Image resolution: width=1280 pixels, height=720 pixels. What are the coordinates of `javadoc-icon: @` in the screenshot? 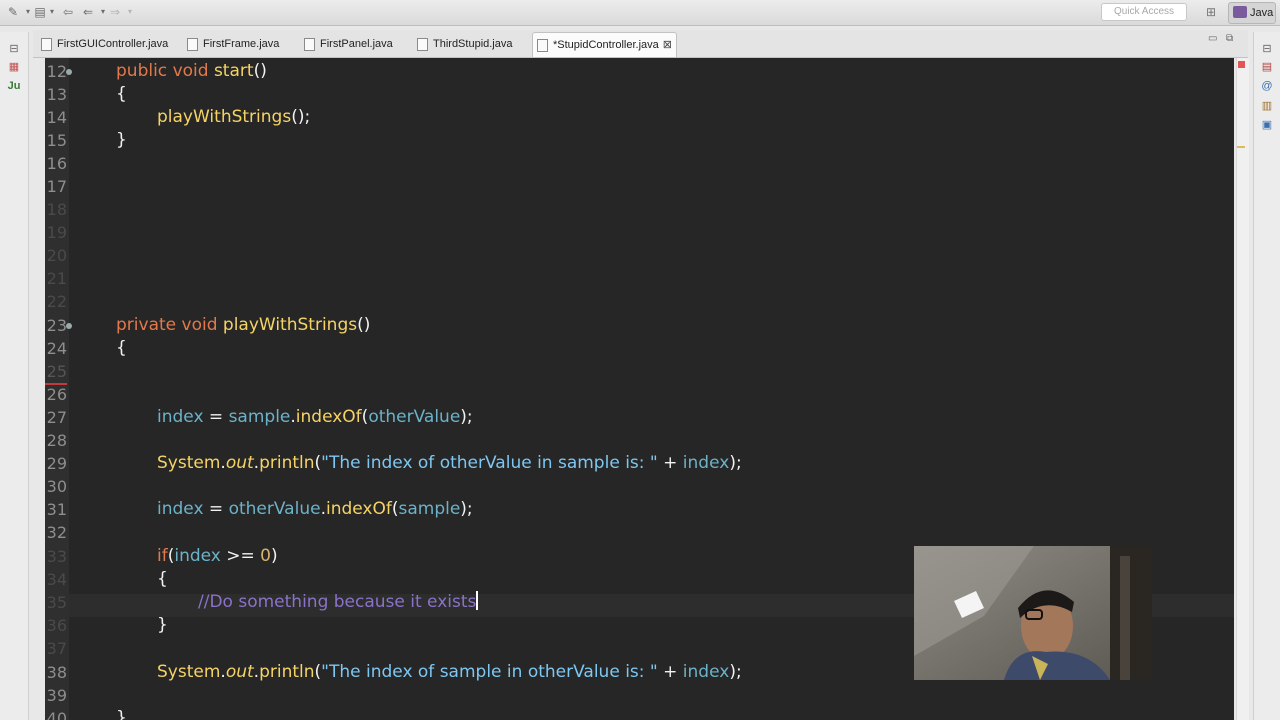 It's located at (1267, 86).